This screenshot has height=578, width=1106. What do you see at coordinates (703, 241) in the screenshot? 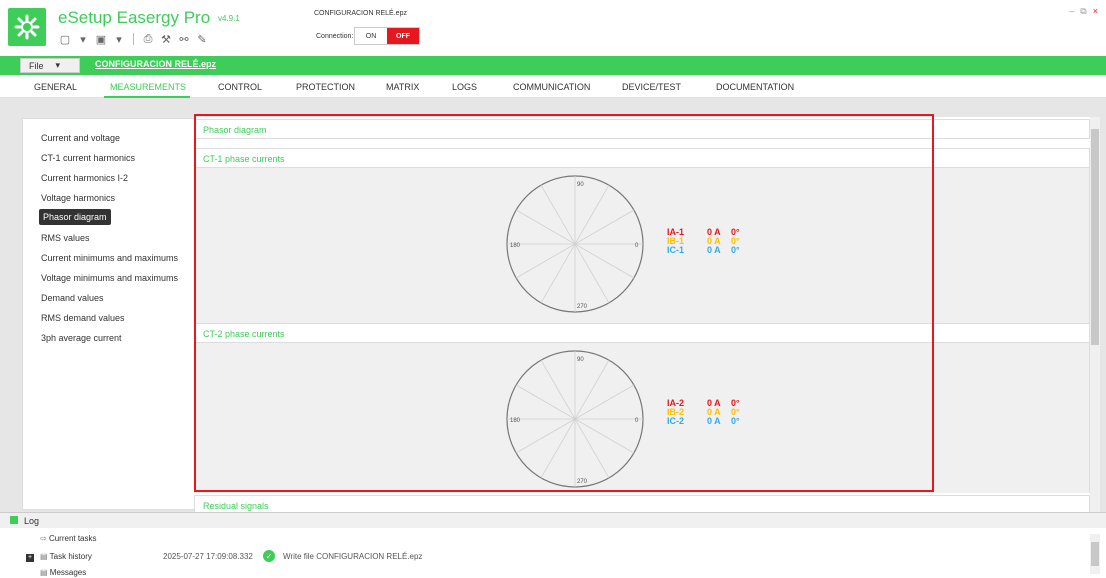
I see `ct1-legend: IA-1 0 A 0° IB-1 0 A 0° IC-1 0 A 0°` at bounding box center [703, 241].